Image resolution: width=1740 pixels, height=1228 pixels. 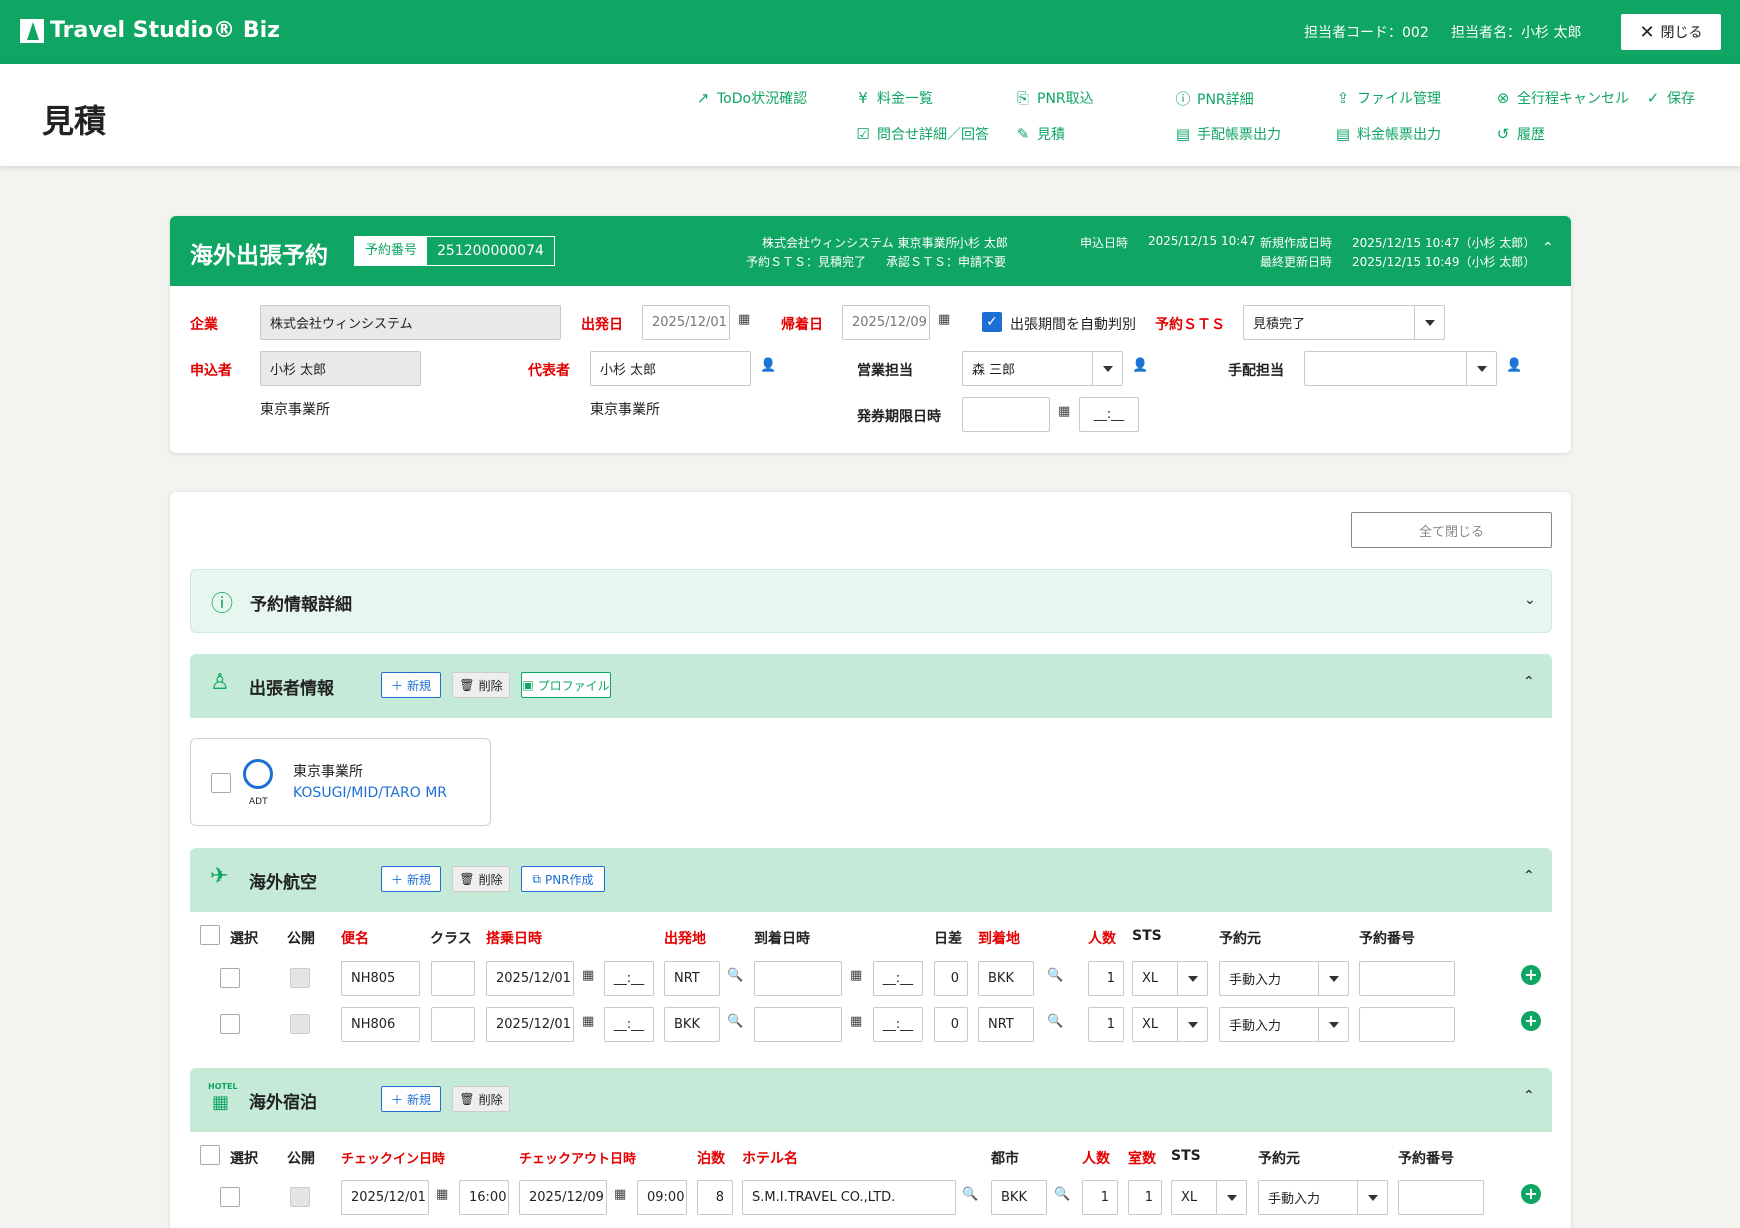 What do you see at coordinates (1040, 134) in the screenshot?
I see `toolbar-estimate: ✎ 見積` at bounding box center [1040, 134].